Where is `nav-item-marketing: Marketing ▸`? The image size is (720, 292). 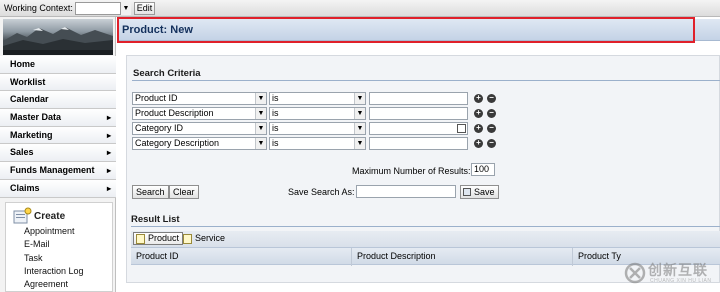
nav-item-marketing: Marketing ▸ is located at coordinates (58, 135).